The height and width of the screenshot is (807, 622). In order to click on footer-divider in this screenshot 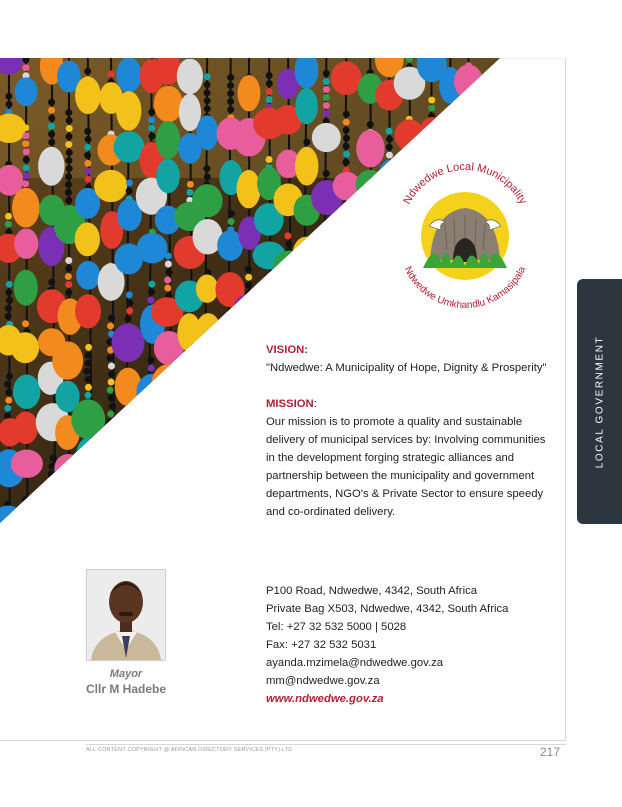, I will do `click(326, 744)`.